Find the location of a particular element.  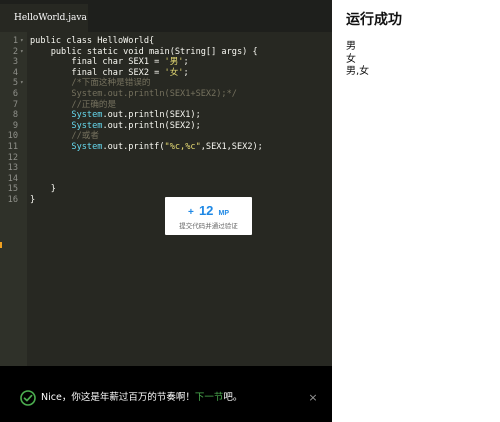

line-number: 1 is located at coordinates (15, 41).